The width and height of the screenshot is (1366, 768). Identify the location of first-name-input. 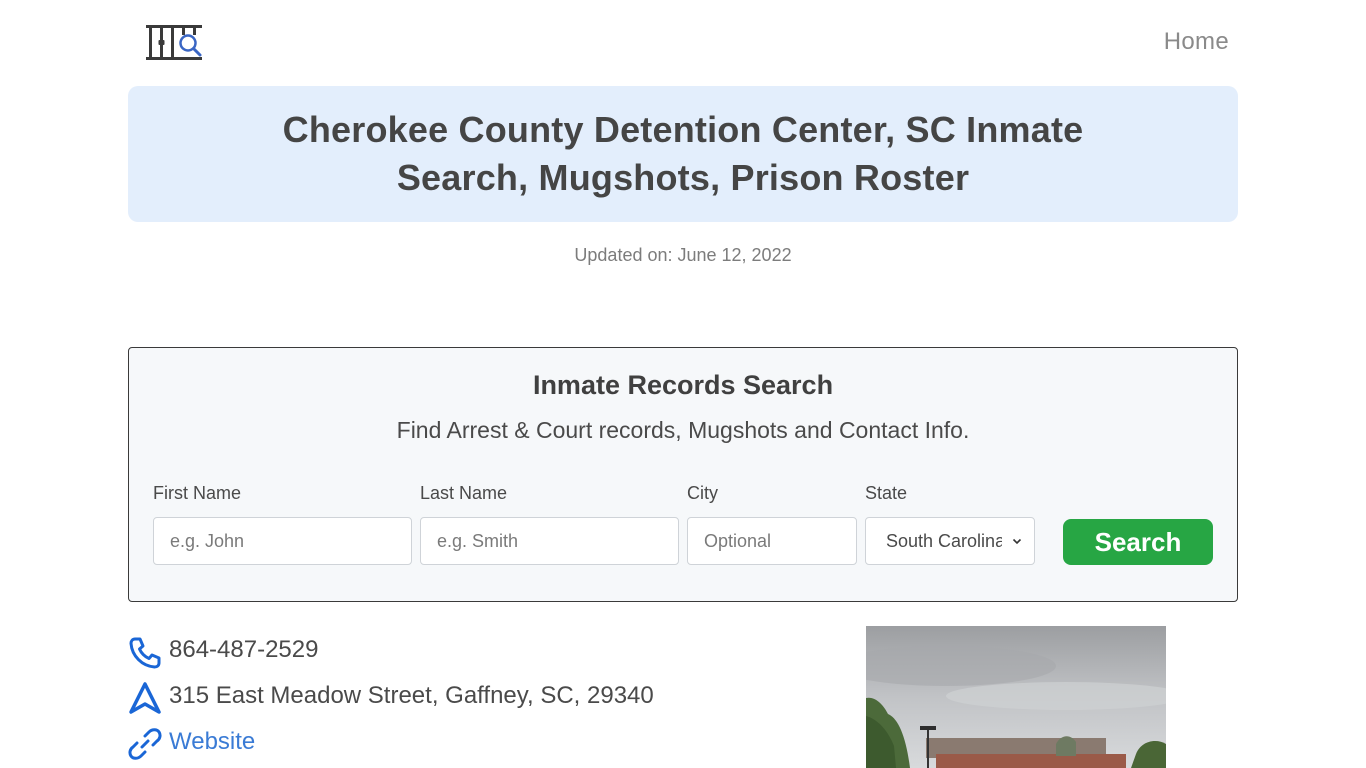
(282, 541).